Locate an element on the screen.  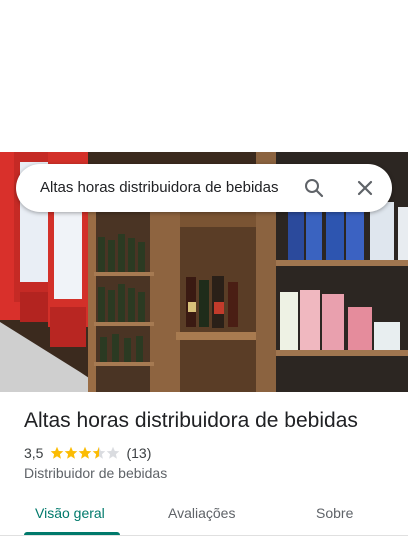
star-rating is located at coordinates (85, 453).